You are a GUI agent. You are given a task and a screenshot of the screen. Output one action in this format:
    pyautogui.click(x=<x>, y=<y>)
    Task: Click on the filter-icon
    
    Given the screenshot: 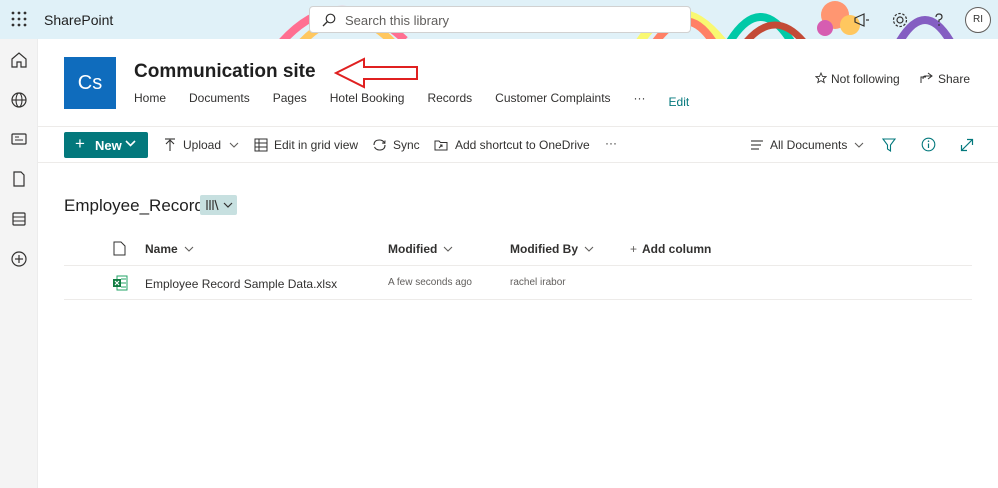 What is the action you would take?
    pyautogui.click(x=889, y=145)
    